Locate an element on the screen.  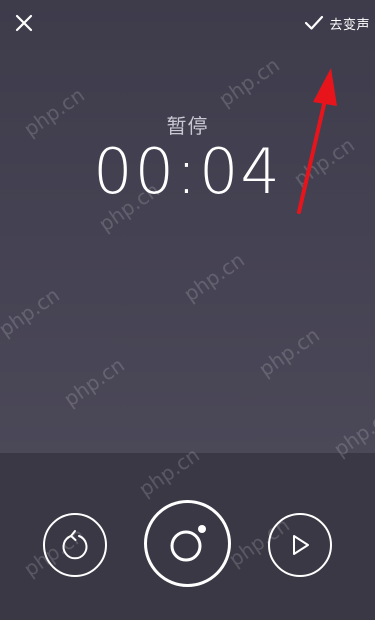
record-button is located at coordinates (187, 543).